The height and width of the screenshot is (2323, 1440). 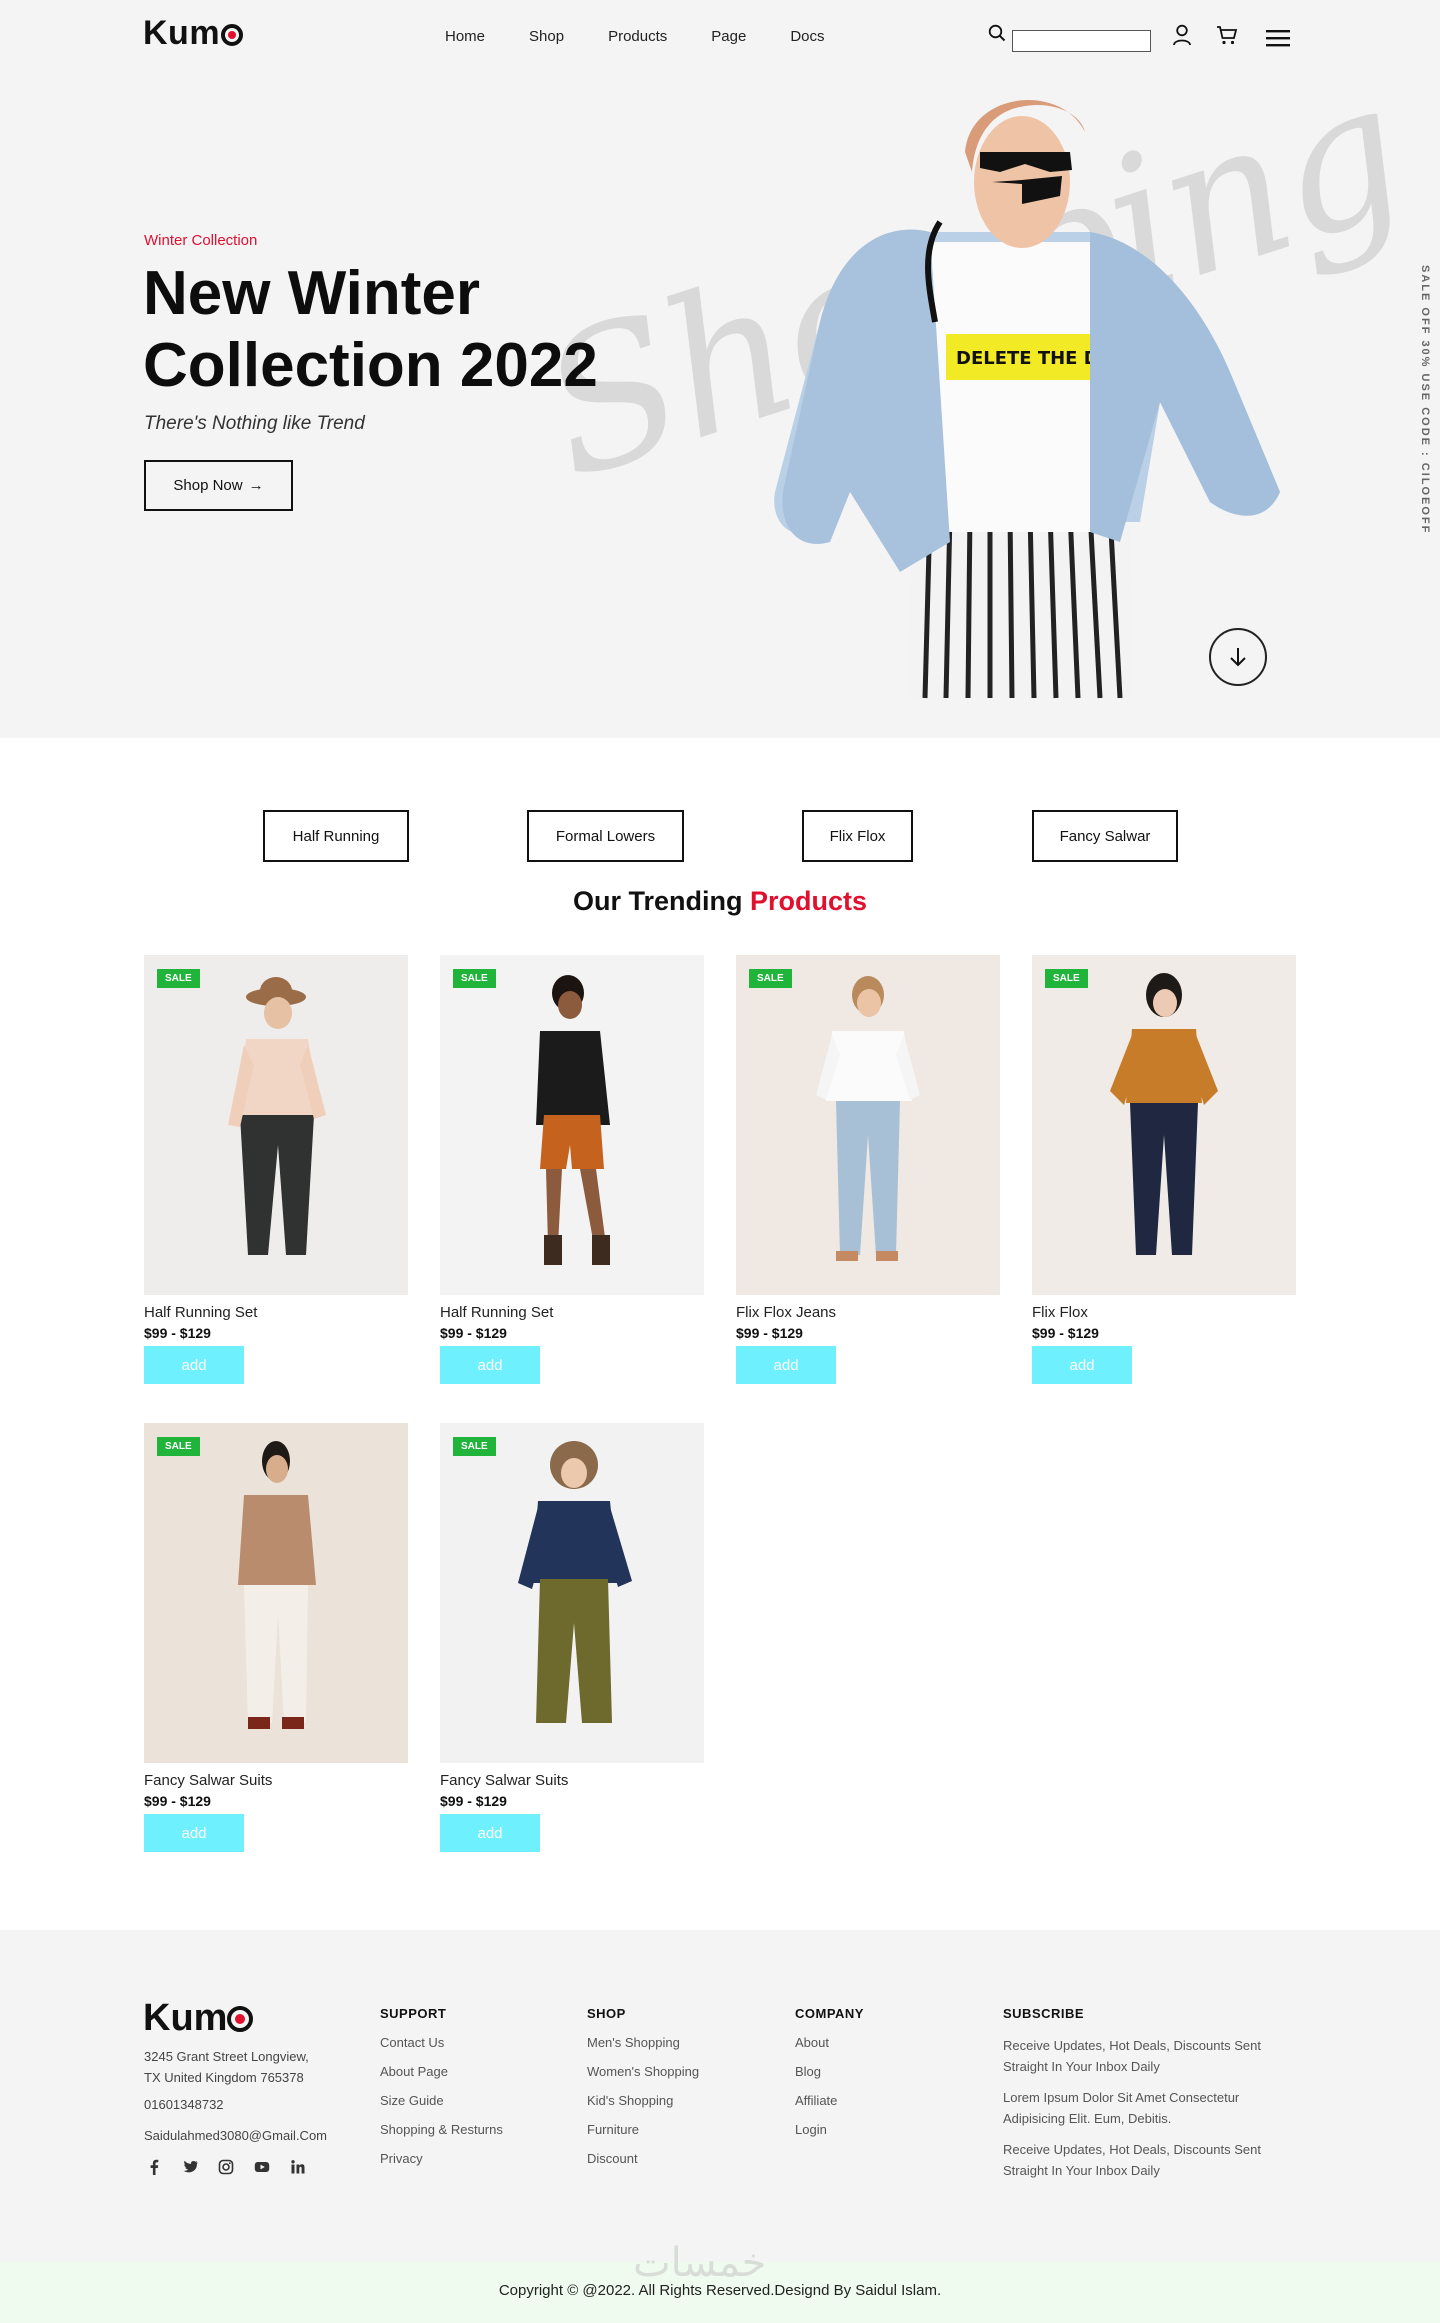 I want to click on hero-title: New Winter Collection 2022, so click(x=370, y=329).